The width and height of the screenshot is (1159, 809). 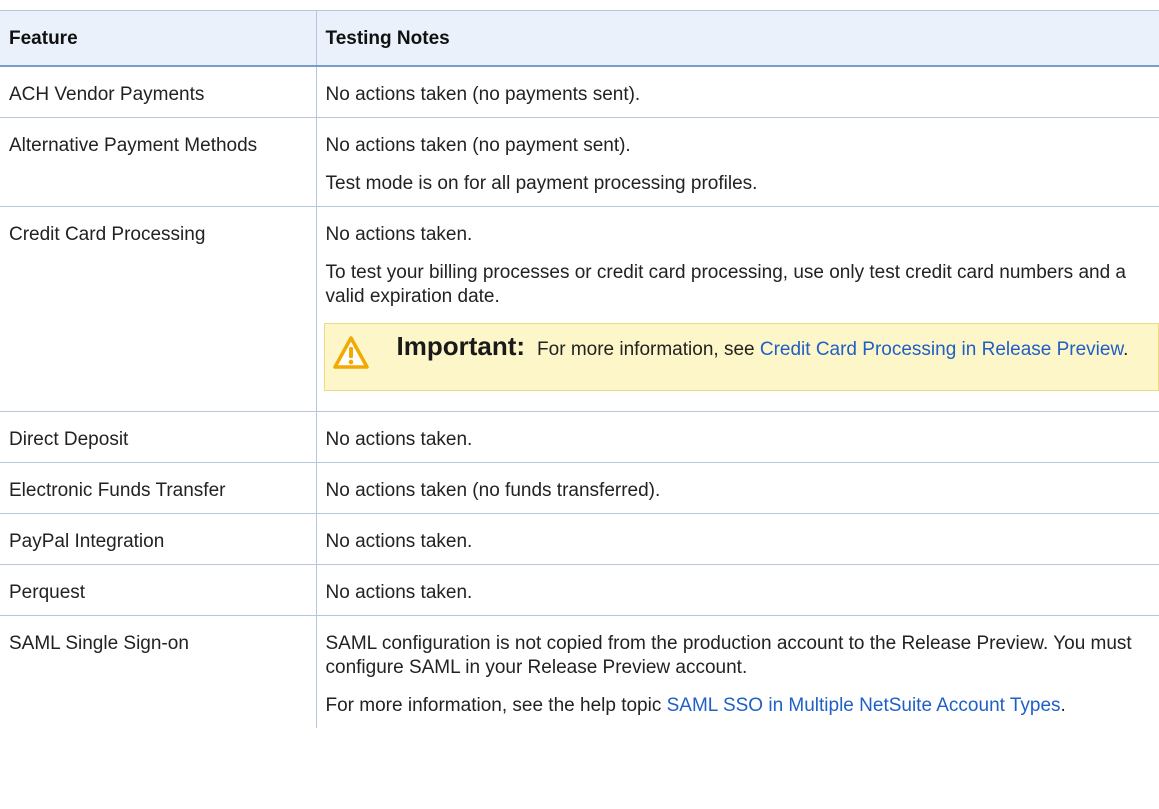 I want to click on warning-triangle-icon, so click(x=350, y=352).